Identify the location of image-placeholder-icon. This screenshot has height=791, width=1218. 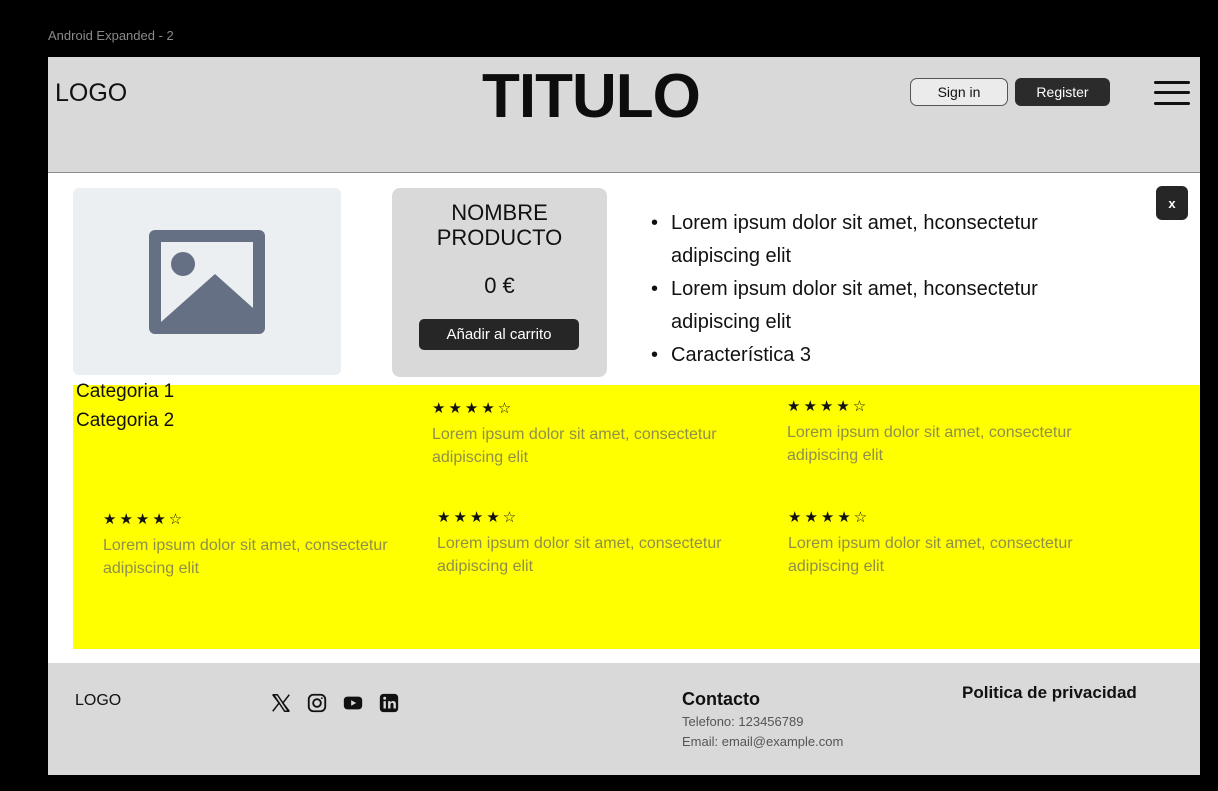
(207, 281).